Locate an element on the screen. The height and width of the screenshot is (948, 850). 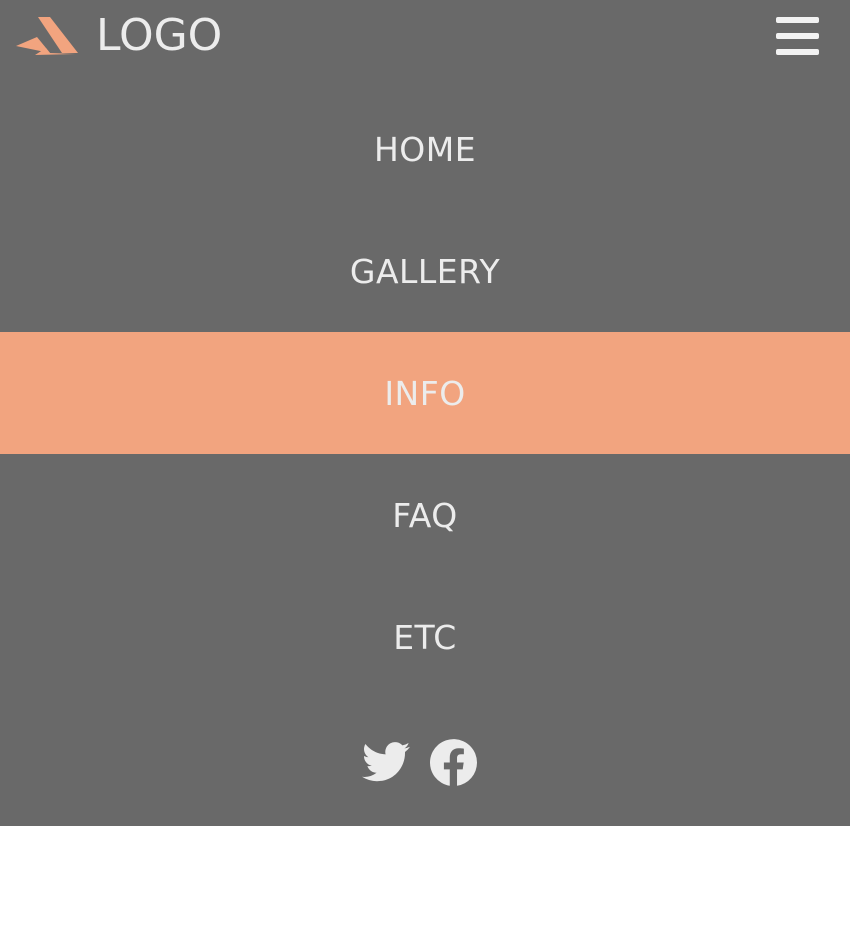
nav-item-gallery: GALLERY is located at coordinates (425, 271).